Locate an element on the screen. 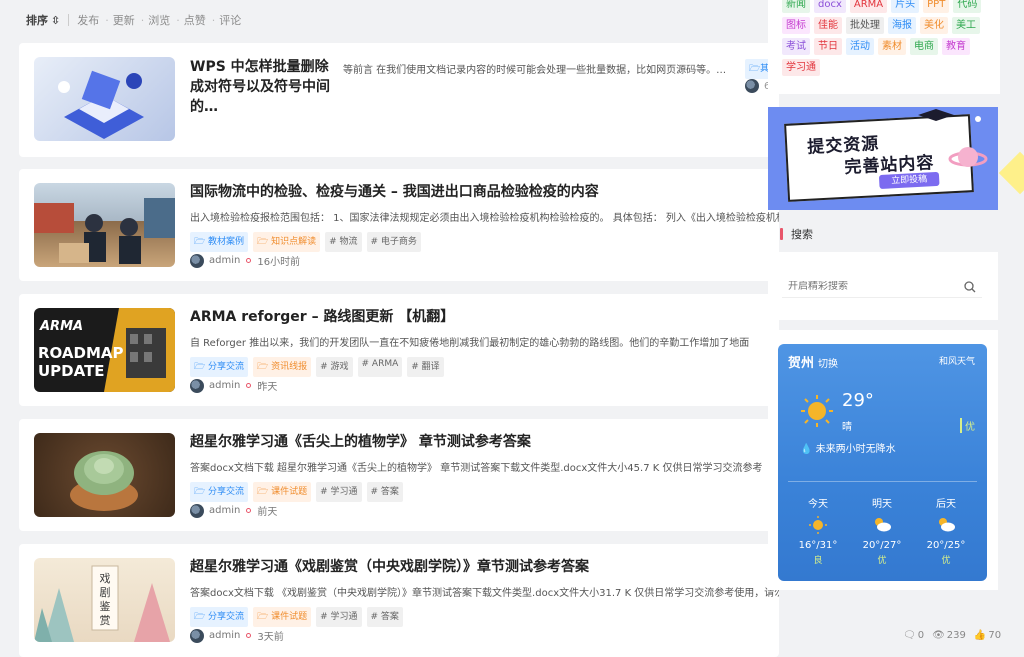 The width and height of the screenshot is (1024, 657). city-switch-link: 切换 is located at coordinates (828, 364).